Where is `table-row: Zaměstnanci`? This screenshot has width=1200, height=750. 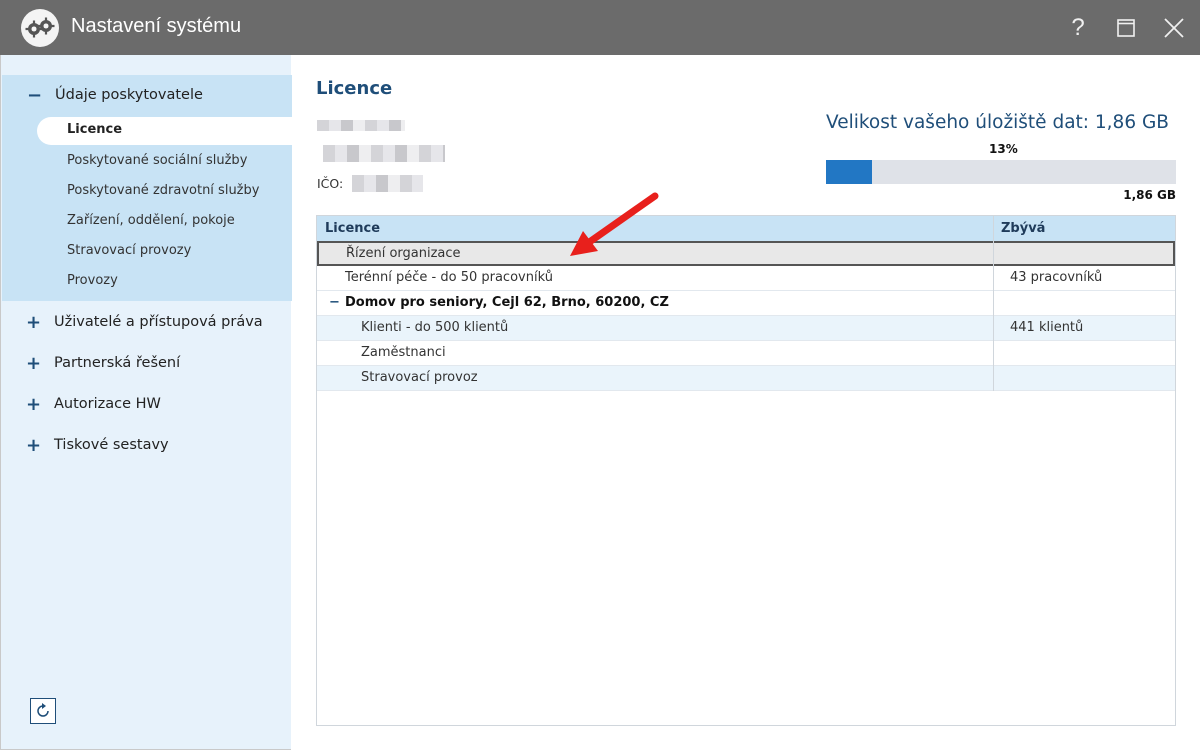 table-row: Zaměstnanci is located at coordinates (746, 353).